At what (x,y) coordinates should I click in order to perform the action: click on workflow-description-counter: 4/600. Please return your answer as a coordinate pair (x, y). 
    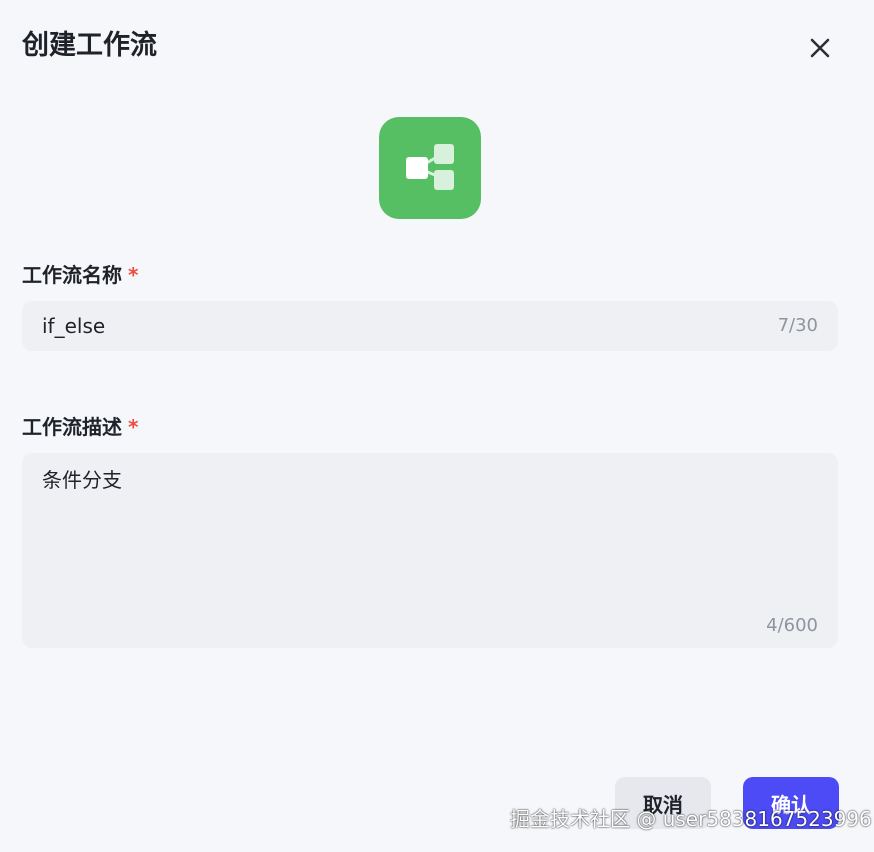
    Looking at the image, I should click on (792, 625).